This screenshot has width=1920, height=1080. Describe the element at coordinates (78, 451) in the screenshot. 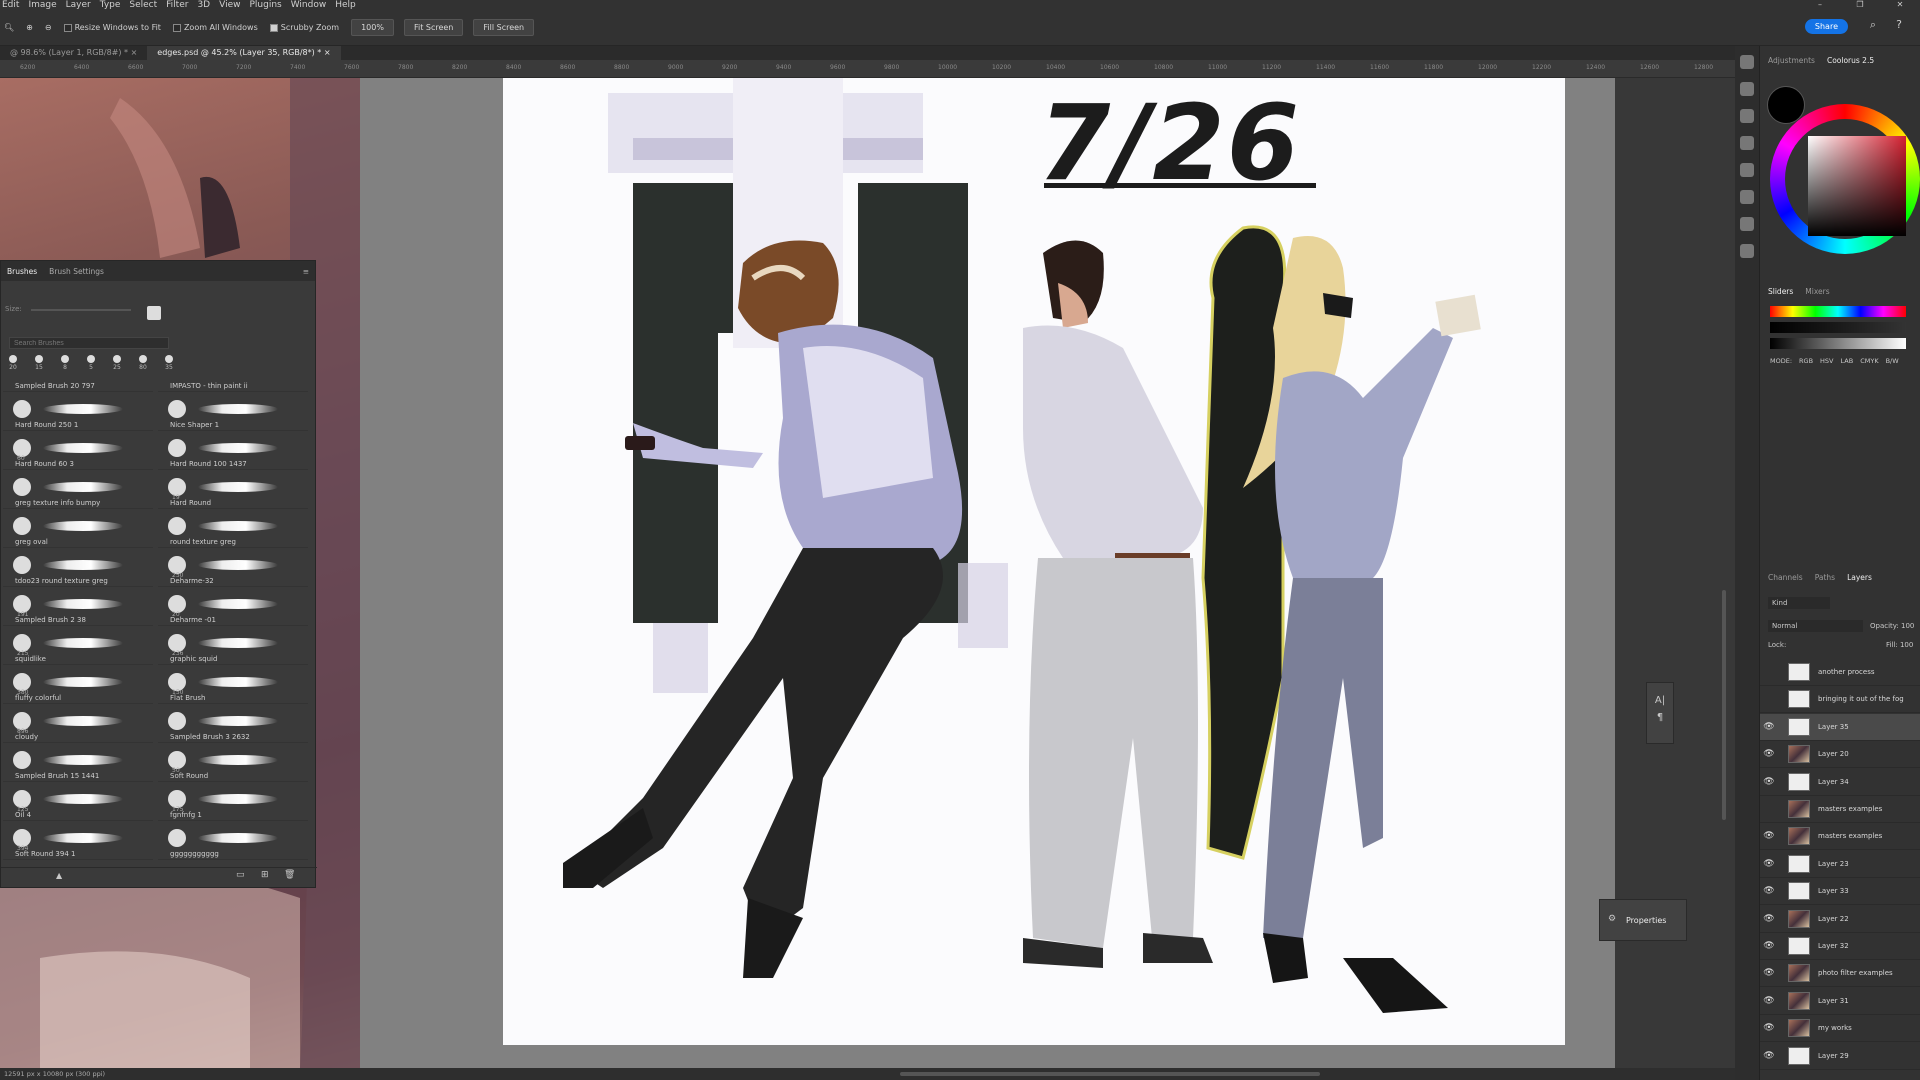

I see `brush-item: 60 Hard Round 60 3` at that location.